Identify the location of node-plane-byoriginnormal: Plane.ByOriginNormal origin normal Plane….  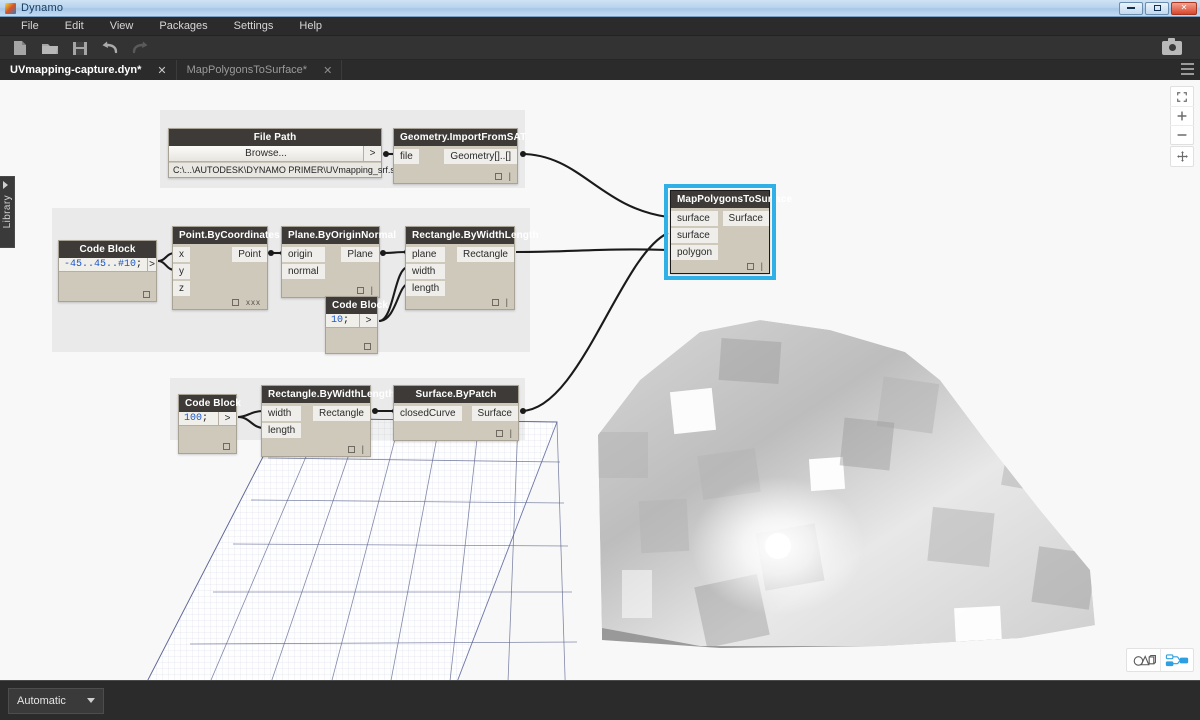
(338, 262).